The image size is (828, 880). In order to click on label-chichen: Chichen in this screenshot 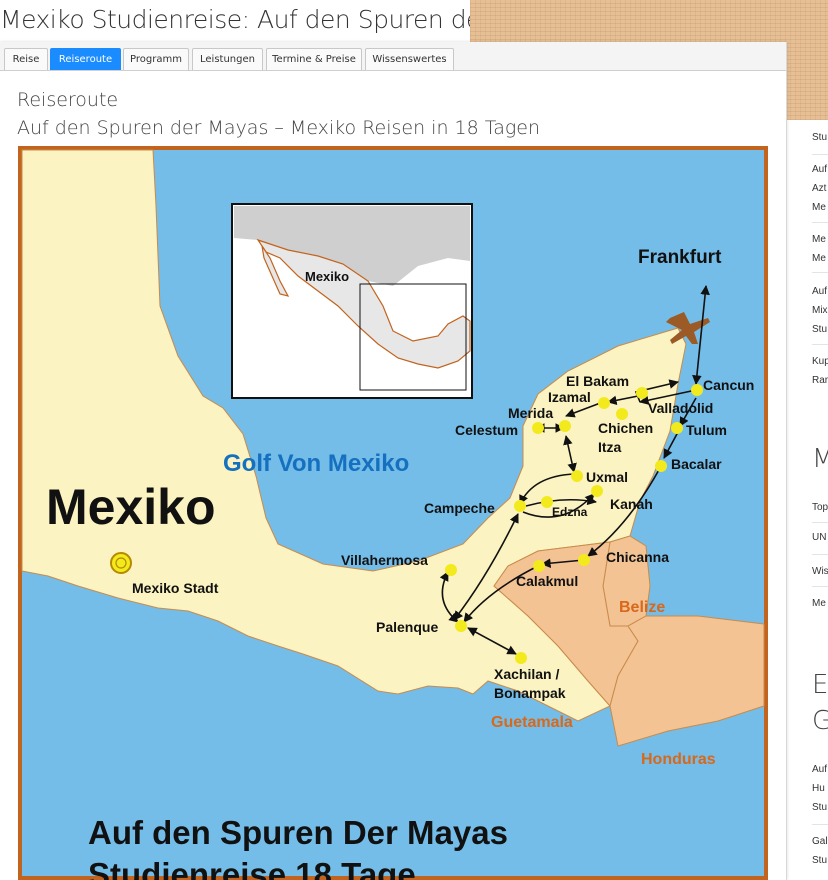, I will do `click(625, 428)`.